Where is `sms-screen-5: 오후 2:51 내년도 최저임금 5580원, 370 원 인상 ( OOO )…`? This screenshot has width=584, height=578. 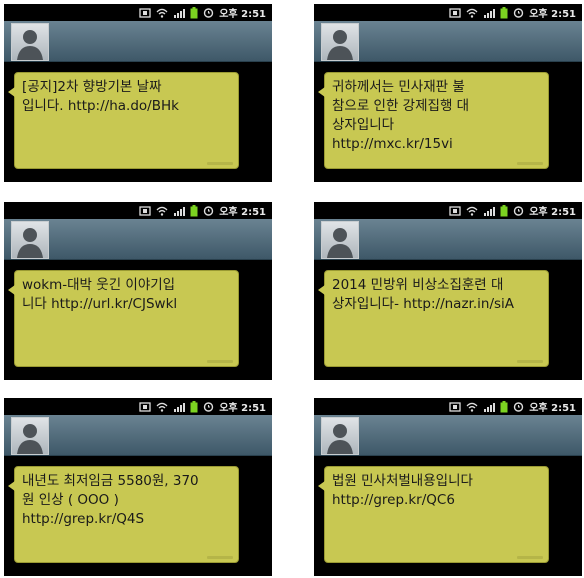 sms-screen-5: 오후 2:51 내년도 최저임금 5580원, 370 원 인상 ( OOO )… is located at coordinates (138, 487).